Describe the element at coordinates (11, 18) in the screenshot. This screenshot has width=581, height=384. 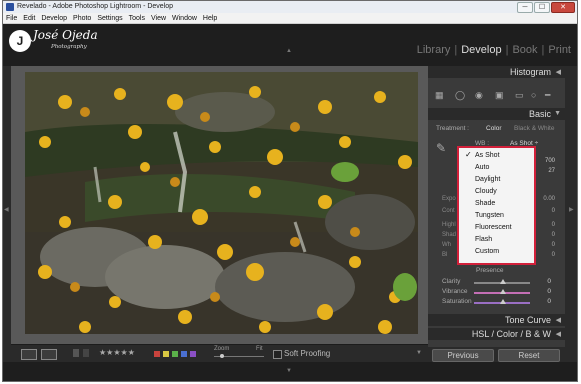
I see `menu-file: File` at that location.